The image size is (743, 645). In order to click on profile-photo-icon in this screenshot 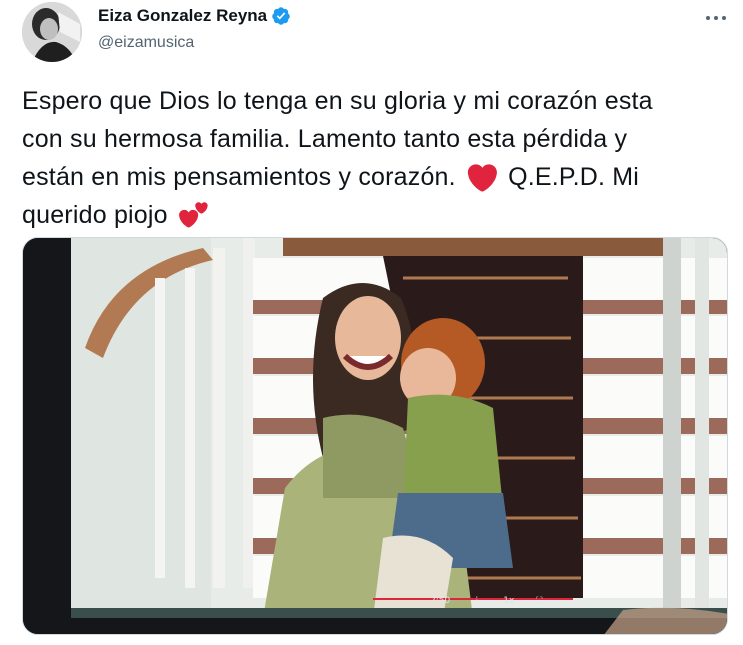, I will do `click(52, 32)`.